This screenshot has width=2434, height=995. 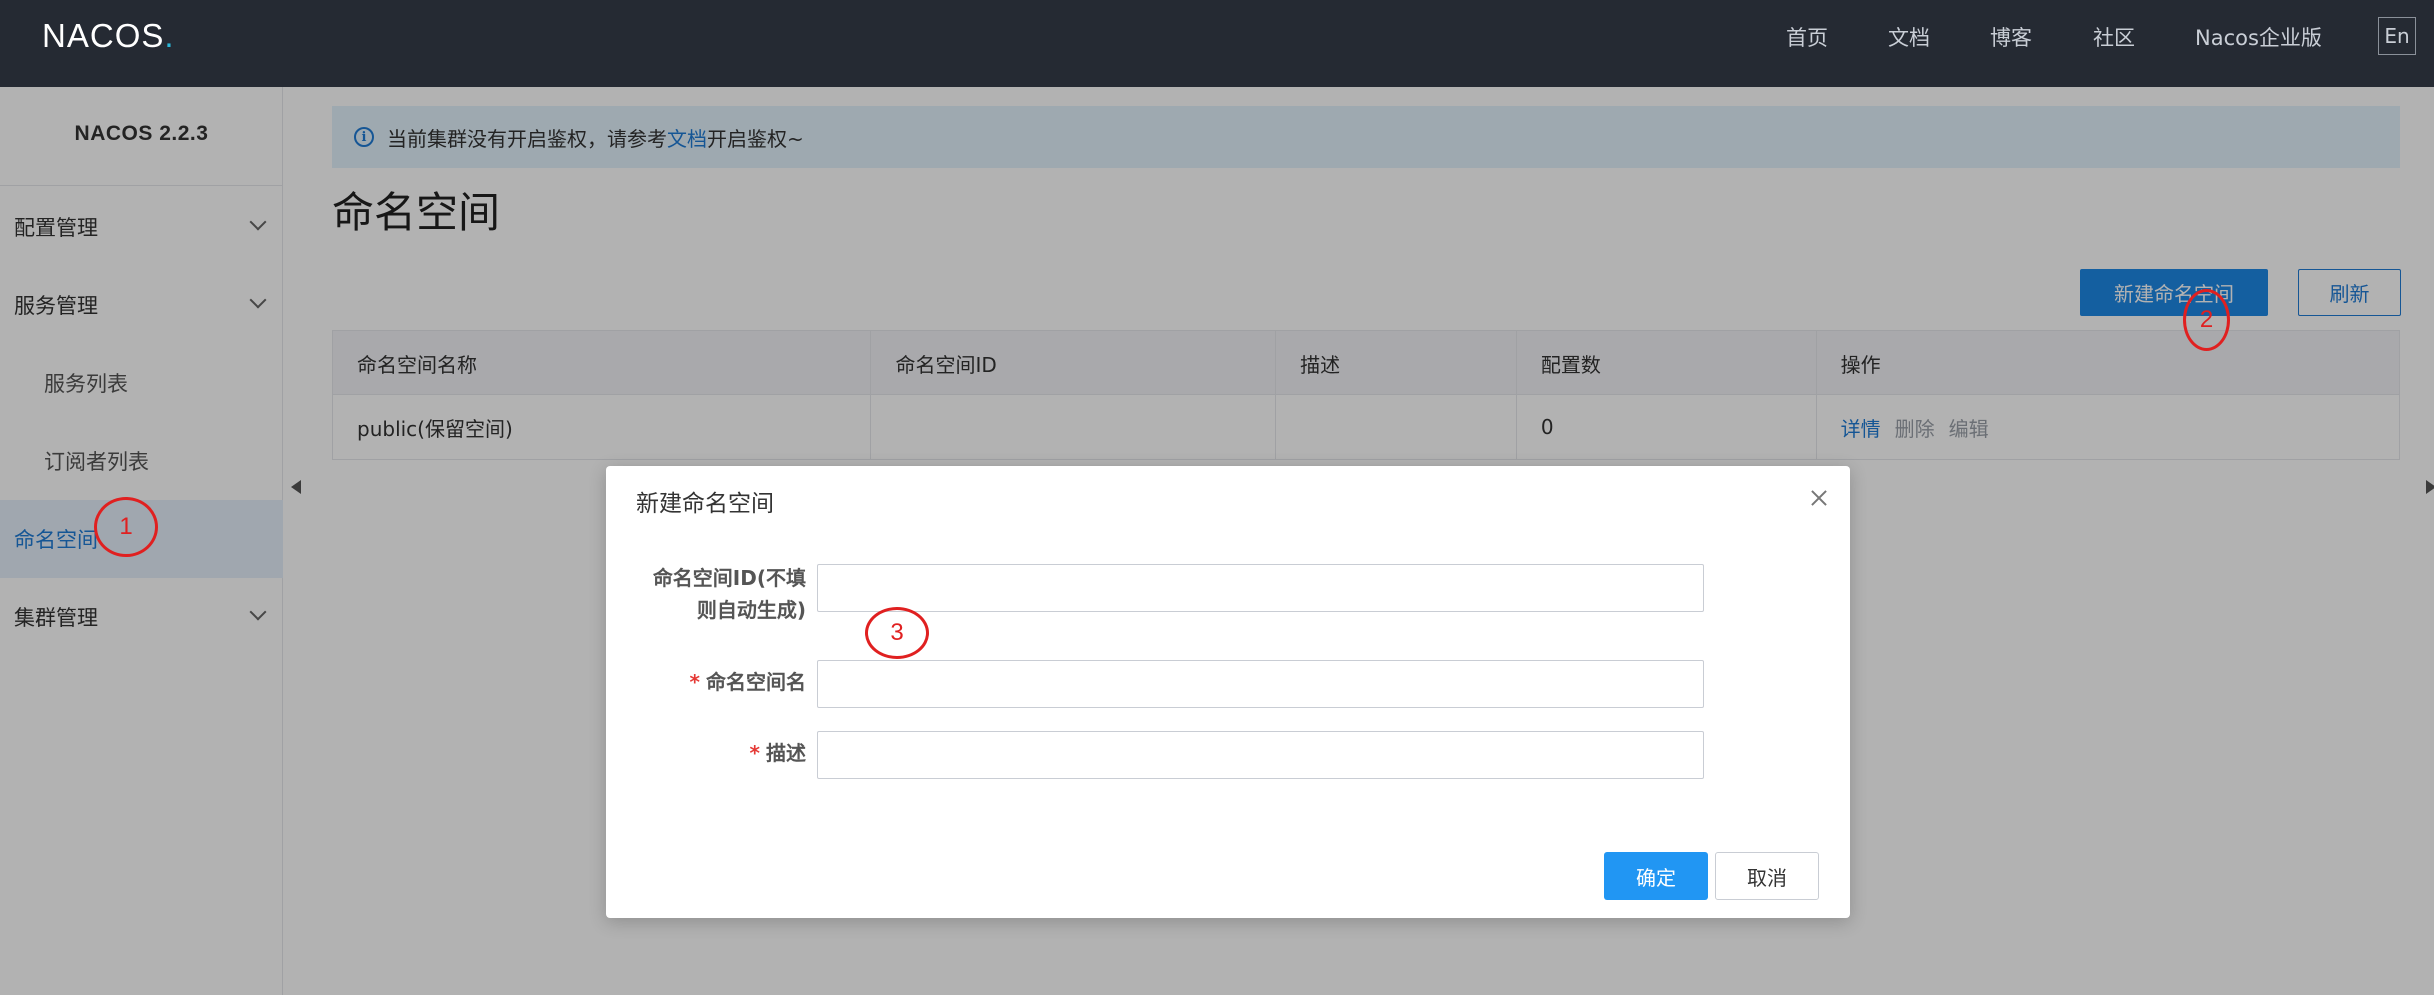 What do you see at coordinates (786, 753) in the screenshot?
I see `description-label-text: 描述` at bounding box center [786, 753].